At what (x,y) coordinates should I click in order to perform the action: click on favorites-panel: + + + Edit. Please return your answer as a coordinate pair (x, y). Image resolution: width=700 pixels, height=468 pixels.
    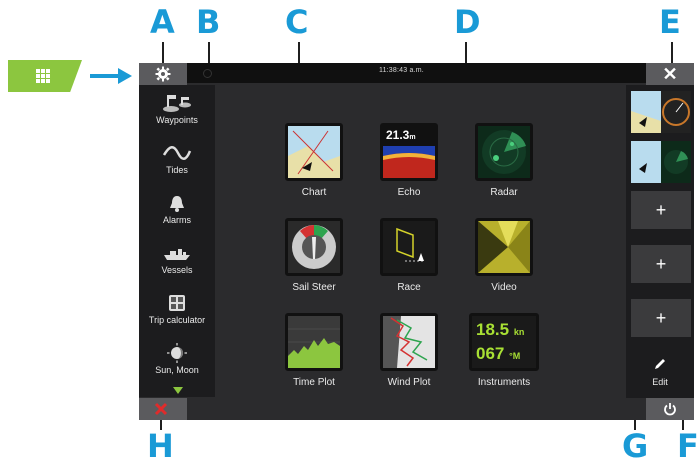
    Looking at the image, I should click on (660, 241).